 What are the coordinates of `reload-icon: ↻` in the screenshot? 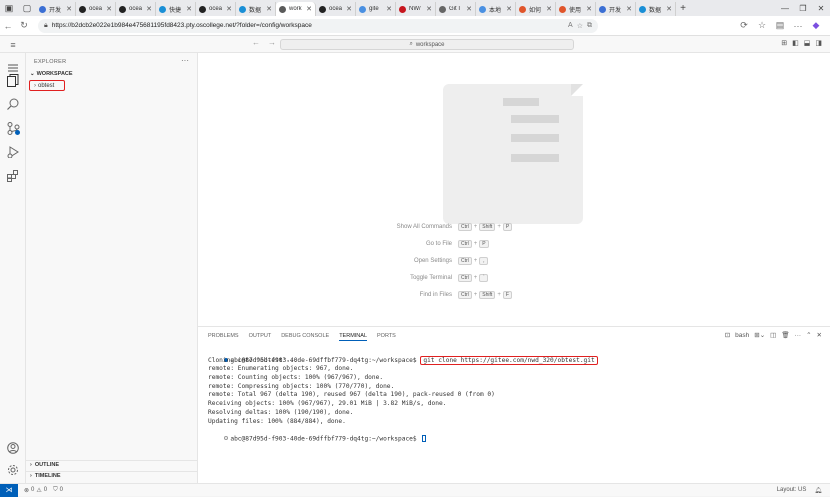 It's located at (24, 26).